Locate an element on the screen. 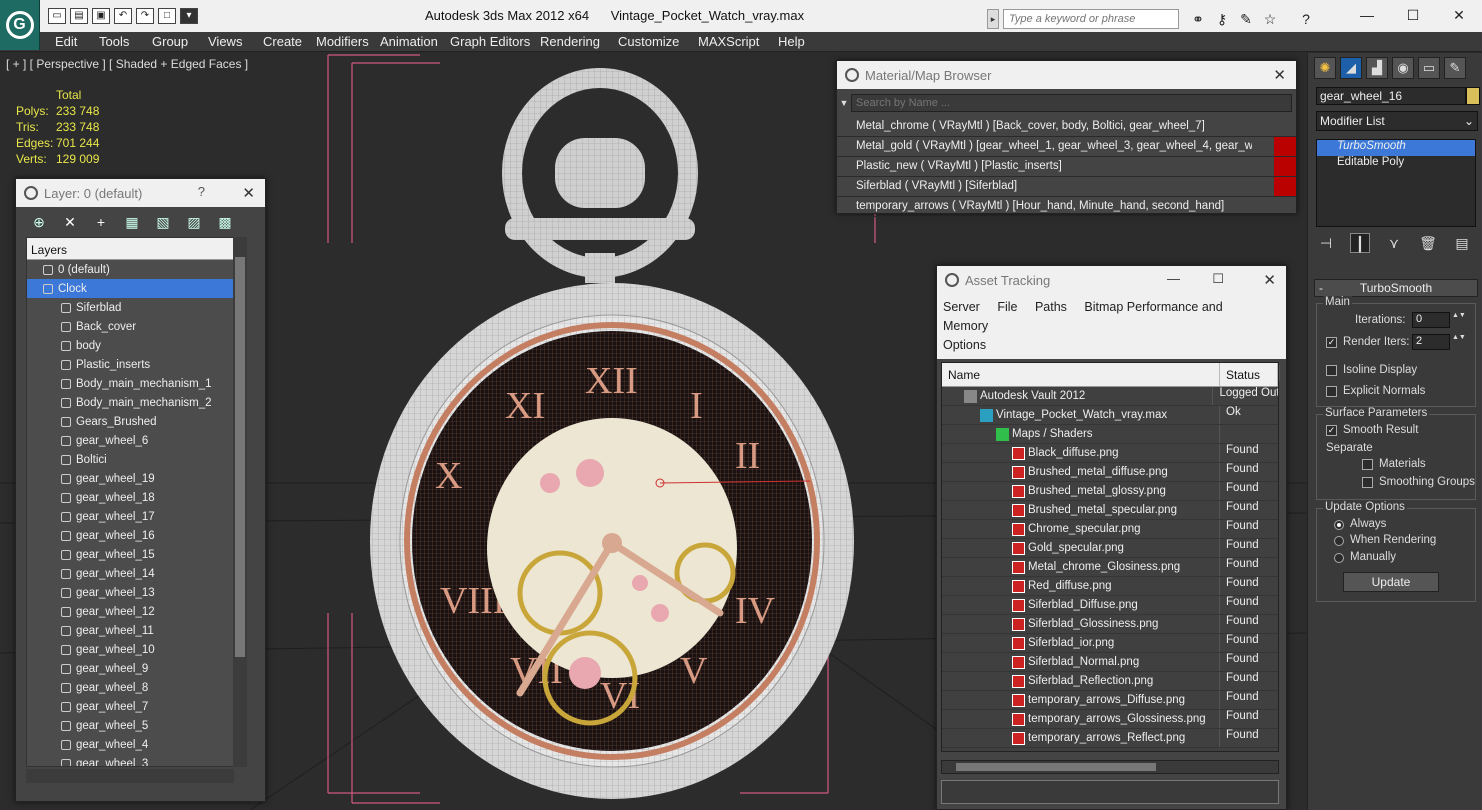  create-tab-icon: ✺ is located at coordinates (1325, 68).